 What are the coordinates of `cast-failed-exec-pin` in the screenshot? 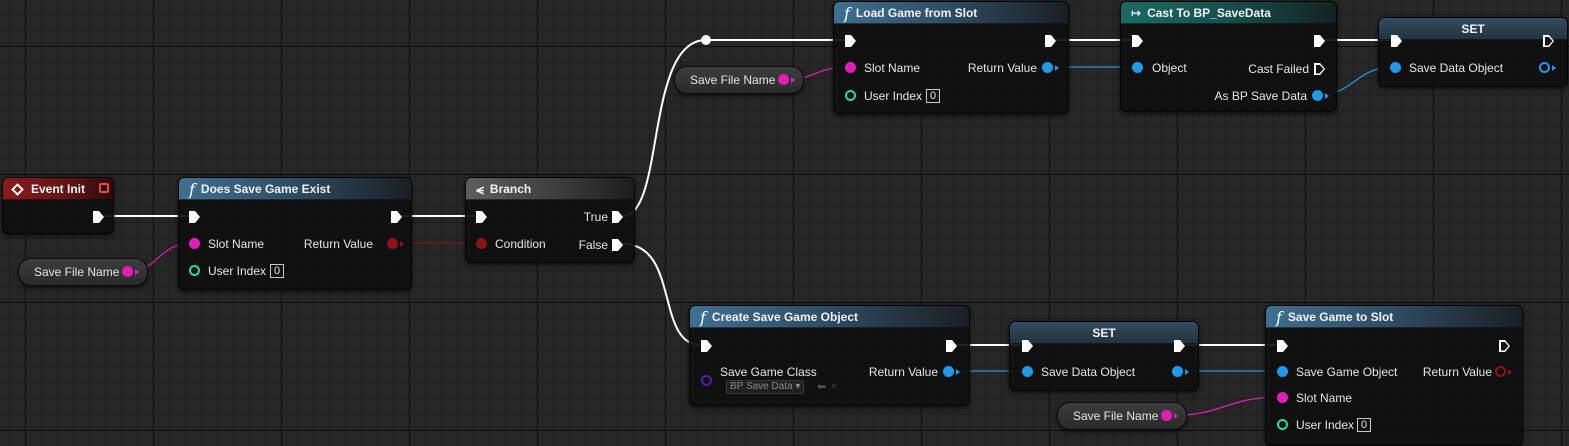 It's located at (1319, 69).